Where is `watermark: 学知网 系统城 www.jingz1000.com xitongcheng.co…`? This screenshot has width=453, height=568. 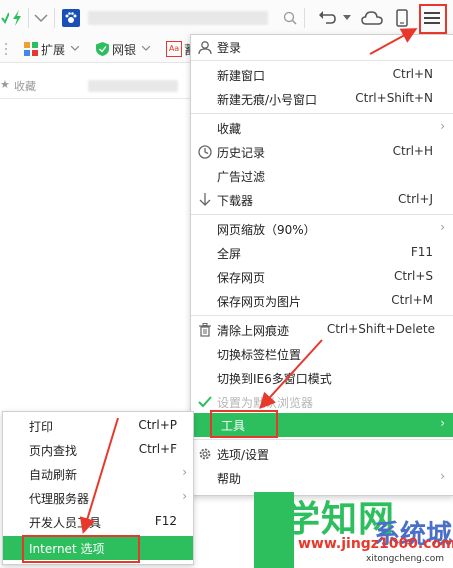
watermark: 学知网 系统城 www.jingz1000.com xitongcheng.co… is located at coordinates (353, 530).